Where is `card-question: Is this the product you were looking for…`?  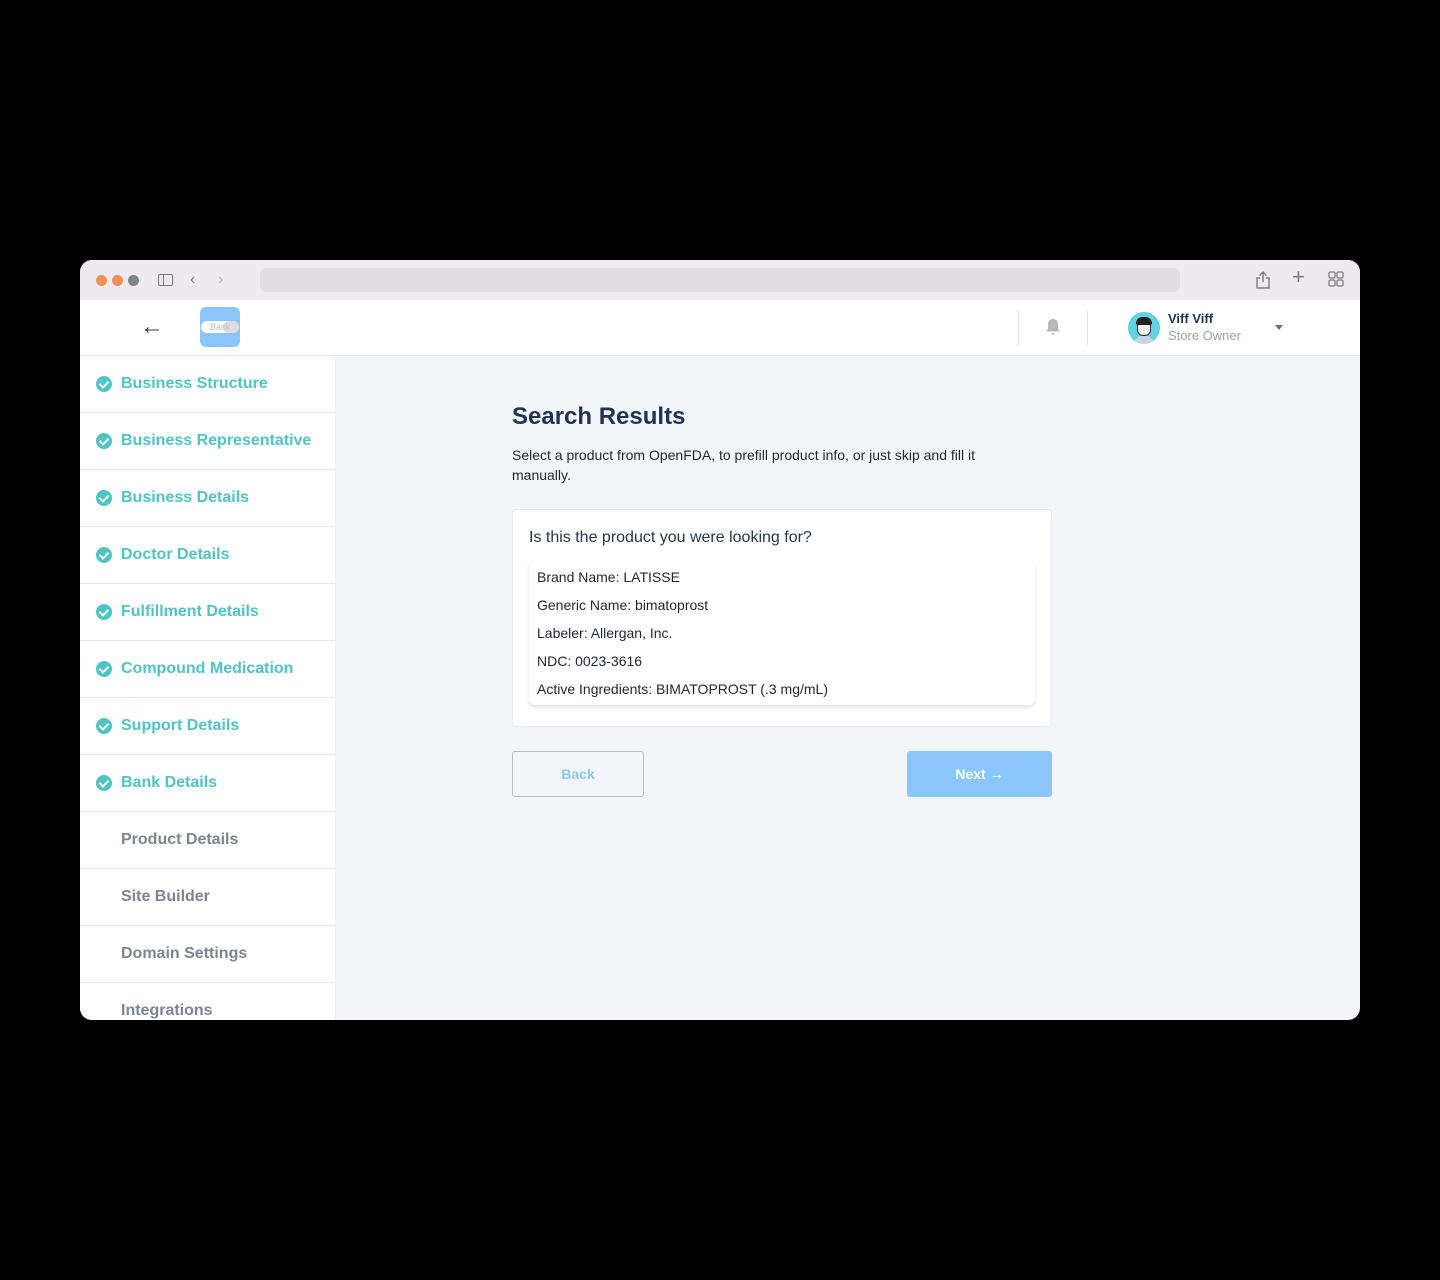 card-question: Is this the product you were looking for… is located at coordinates (670, 537).